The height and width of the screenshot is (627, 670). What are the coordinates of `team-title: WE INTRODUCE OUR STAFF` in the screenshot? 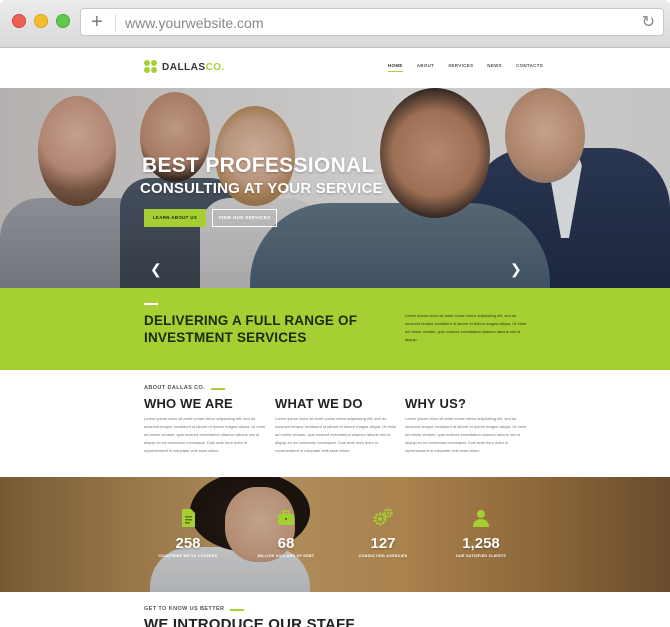 It's located at (249, 621).